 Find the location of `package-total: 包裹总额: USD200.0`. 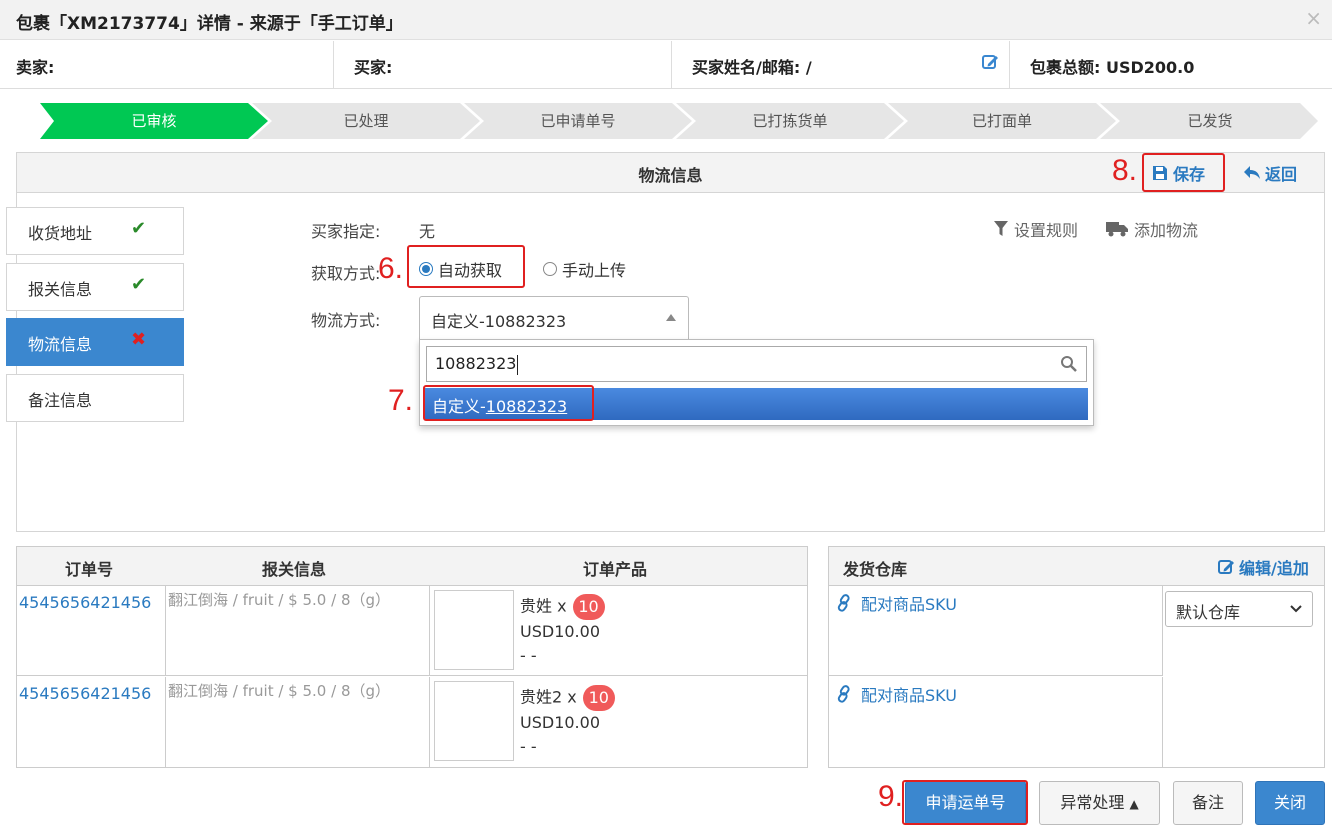

package-total: 包裹总额: USD200.0 is located at coordinates (1112, 67).